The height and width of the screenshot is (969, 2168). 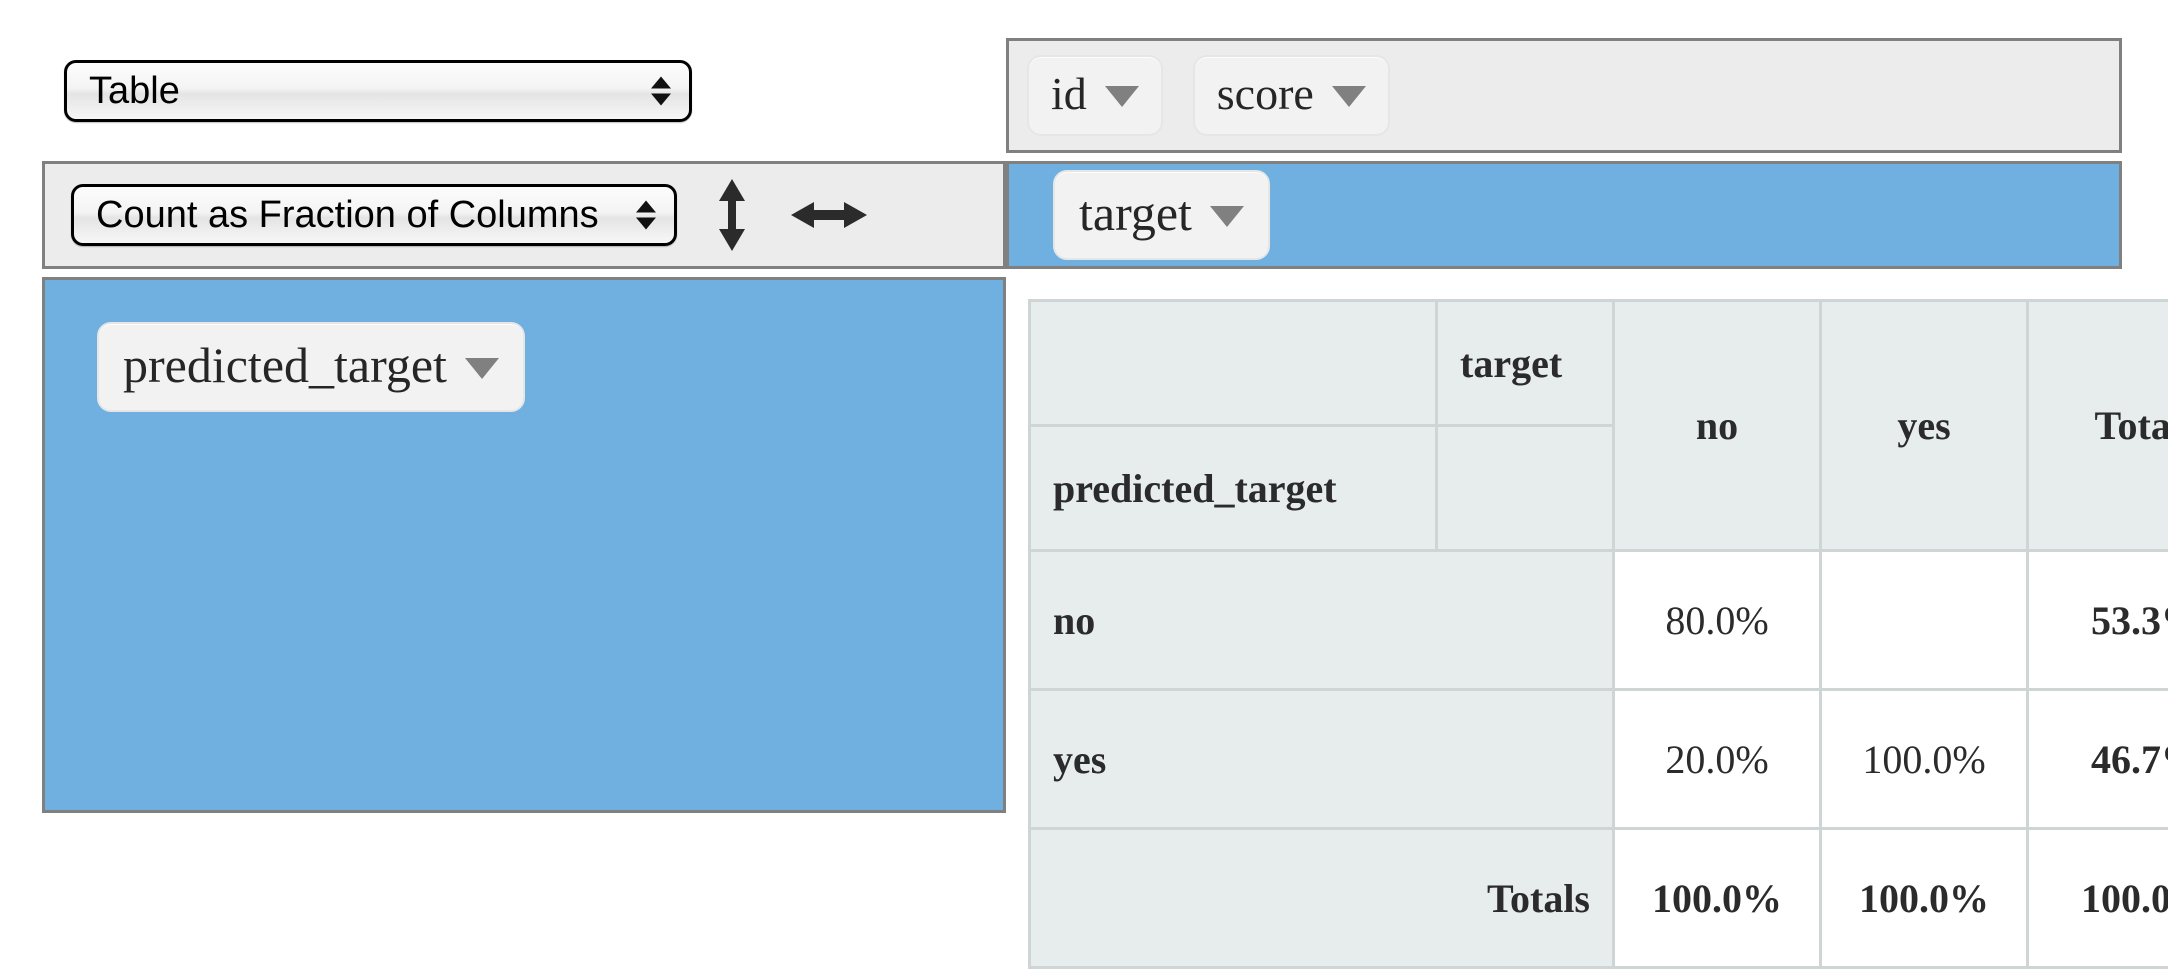 I want to click on column-header-yes: yes, so click(x=1924, y=426).